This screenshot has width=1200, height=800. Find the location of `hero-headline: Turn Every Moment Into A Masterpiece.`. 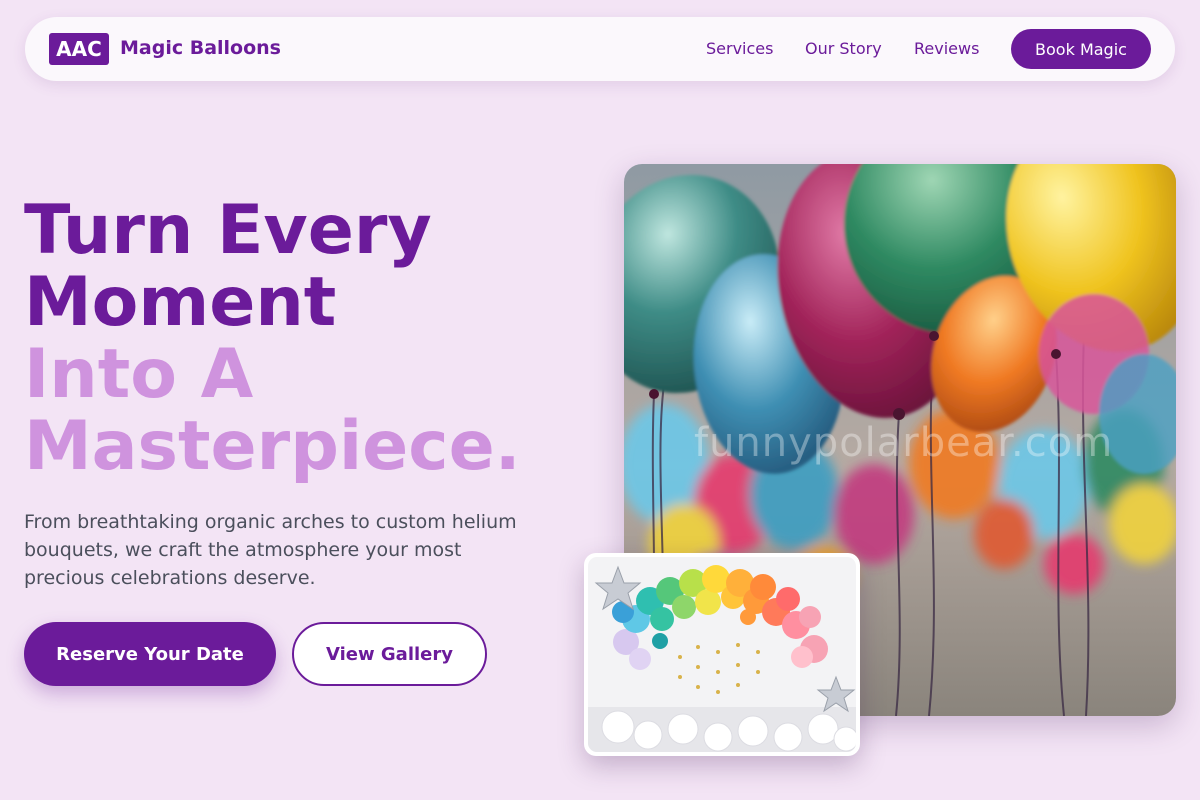

hero-headline: Turn Every Moment Into A Masterpiece. is located at coordinates (272, 339).